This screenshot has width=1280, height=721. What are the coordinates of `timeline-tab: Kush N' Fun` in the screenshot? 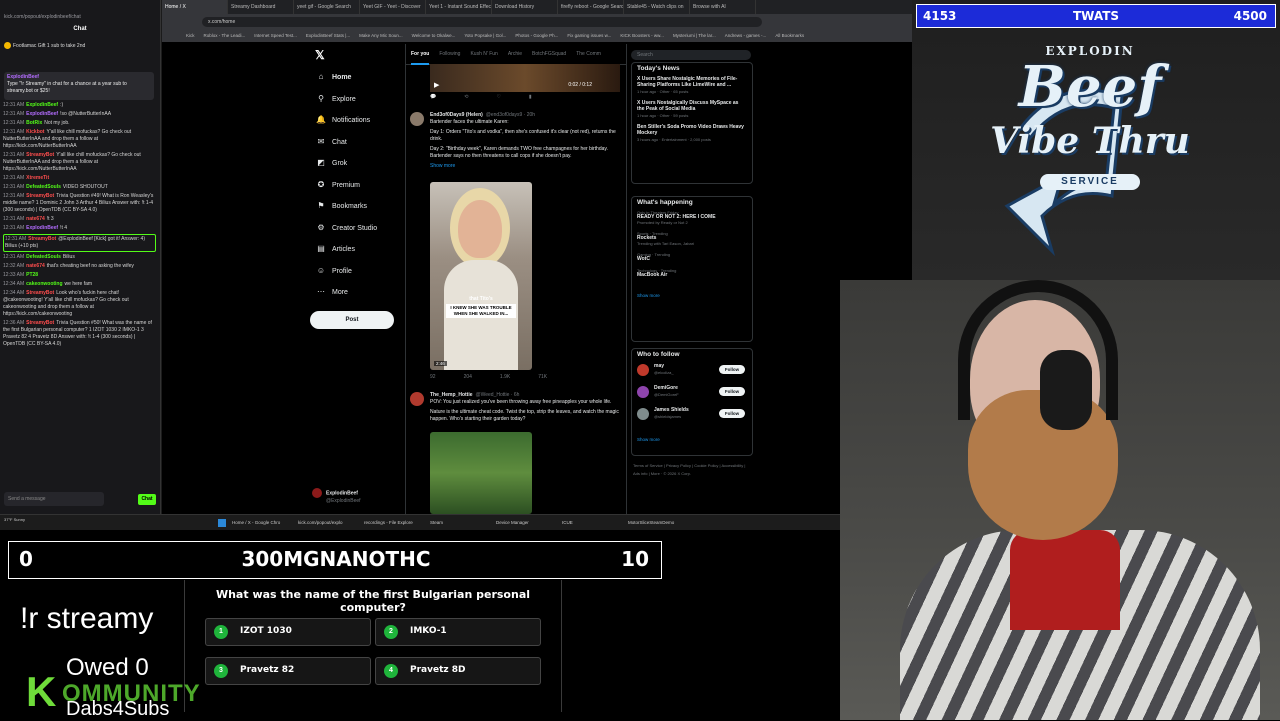 It's located at (483, 54).